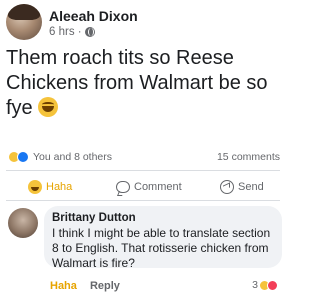 This screenshot has width=320, height=300. Describe the element at coordinates (144, 158) in the screenshot. I see `reactions-summary: You and 8 others 15 comments` at that location.